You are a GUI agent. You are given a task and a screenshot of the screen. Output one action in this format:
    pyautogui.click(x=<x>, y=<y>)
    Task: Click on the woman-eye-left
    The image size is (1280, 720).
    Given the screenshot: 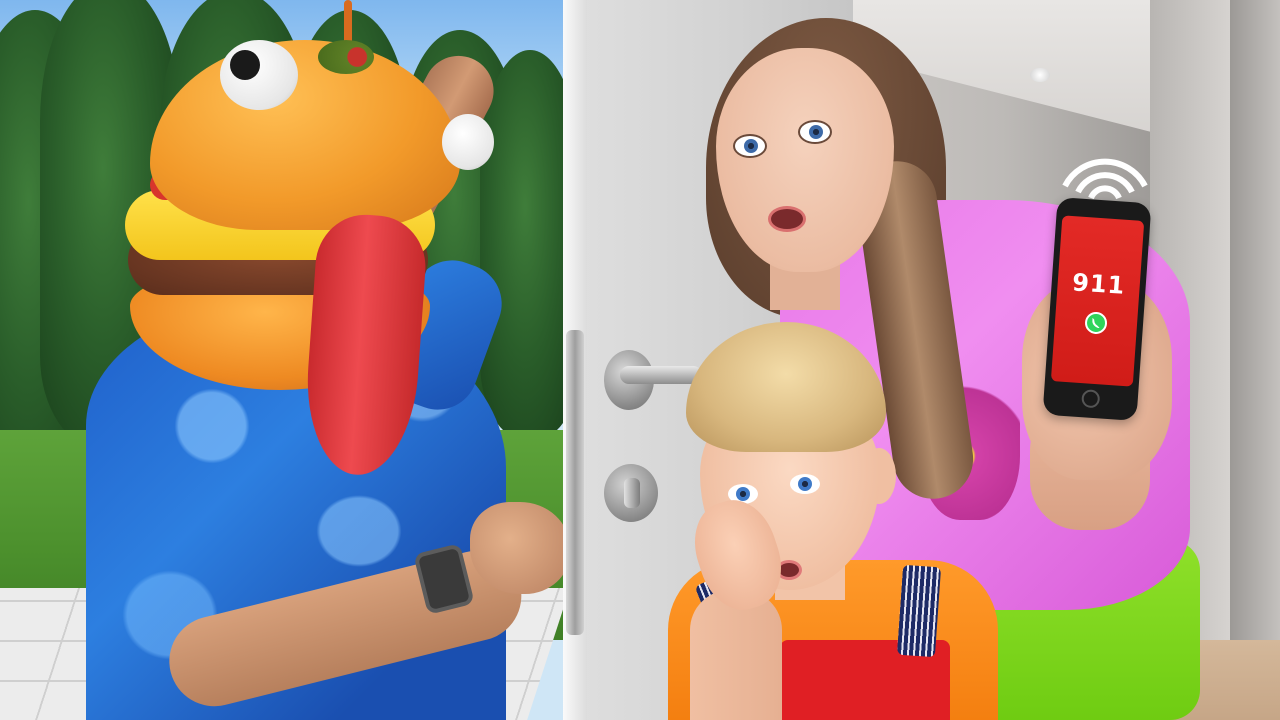 What is the action you would take?
    pyautogui.click(x=750, y=146)
    